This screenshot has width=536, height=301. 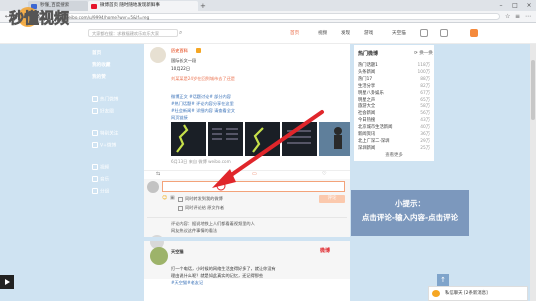 What do you see at coordinates (374, 141) in the screenshot?
I see `hot-item-label: 北上广深二·深圳` at bounding box center [374, 141].